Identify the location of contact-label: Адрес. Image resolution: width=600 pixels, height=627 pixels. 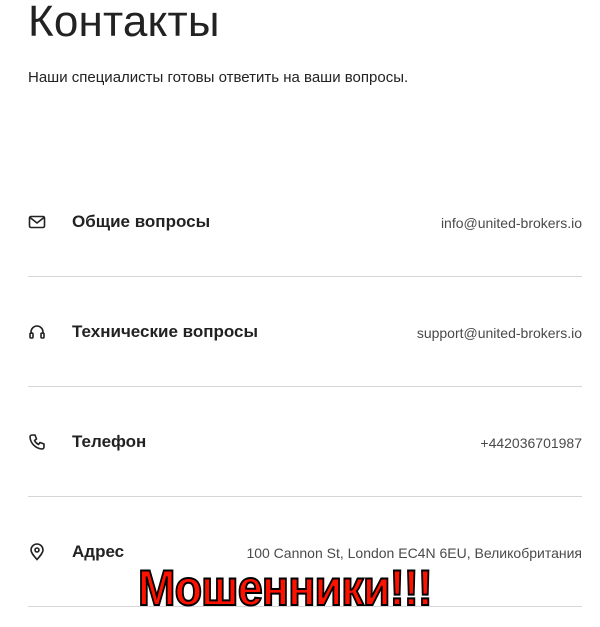
(98, 551).